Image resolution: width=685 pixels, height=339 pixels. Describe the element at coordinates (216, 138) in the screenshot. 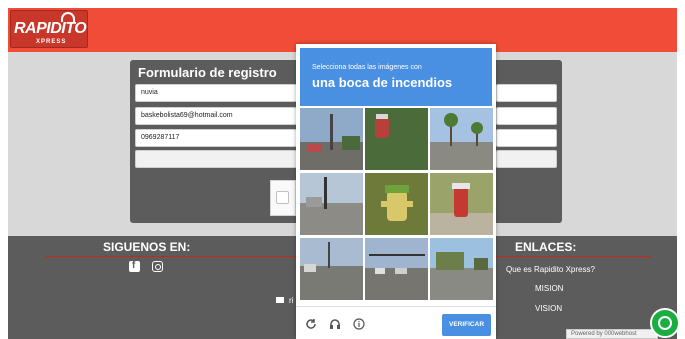

I see `phone-field: 0969287117` at that location.